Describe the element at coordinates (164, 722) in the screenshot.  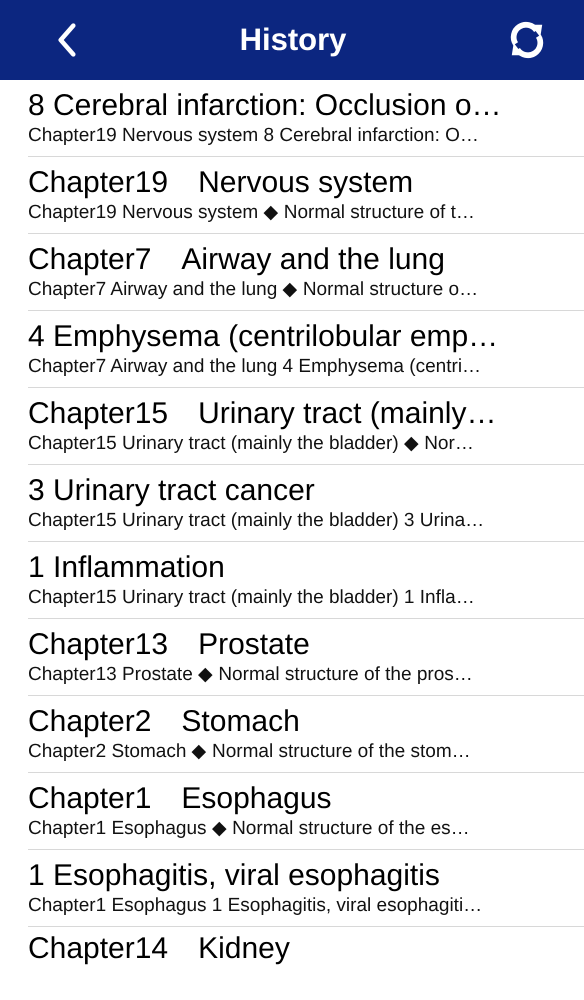
I see `item-title: Chapter2 Stomach` at that location.